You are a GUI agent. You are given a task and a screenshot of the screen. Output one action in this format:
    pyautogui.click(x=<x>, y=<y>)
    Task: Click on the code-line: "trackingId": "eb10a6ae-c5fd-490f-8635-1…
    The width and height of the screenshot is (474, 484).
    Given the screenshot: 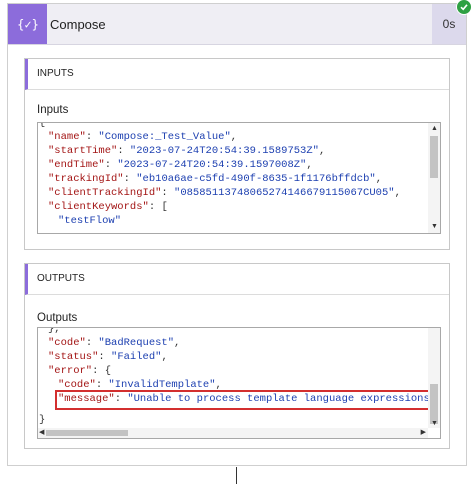 What is the action you would take?
    pyautogui.click(x=215, y=179)
    